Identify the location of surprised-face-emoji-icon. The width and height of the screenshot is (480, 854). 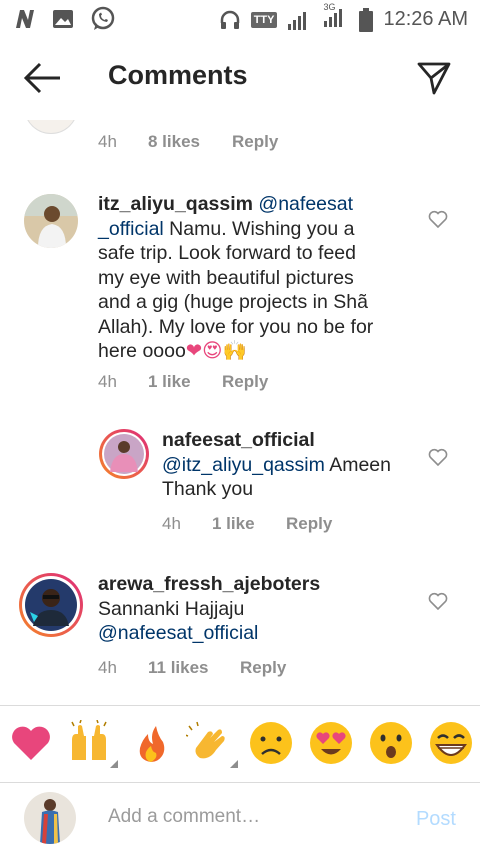
(391, 743).